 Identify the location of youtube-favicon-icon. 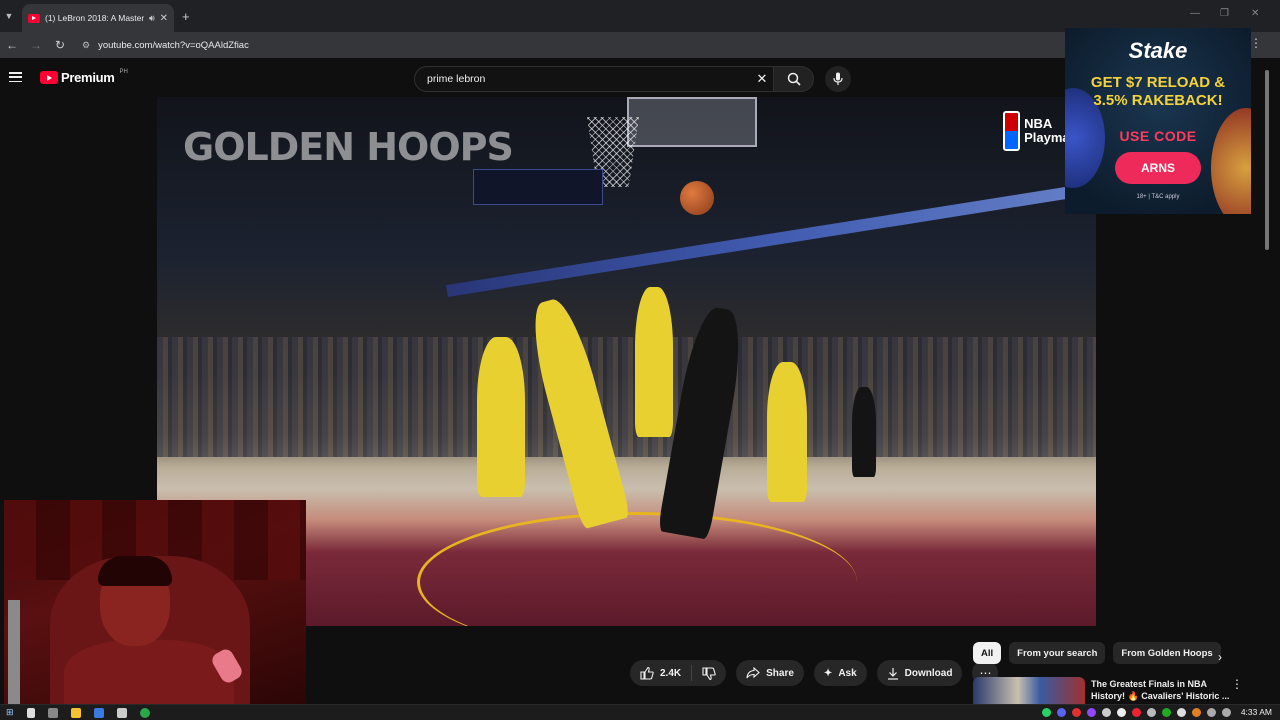
(34, 18).